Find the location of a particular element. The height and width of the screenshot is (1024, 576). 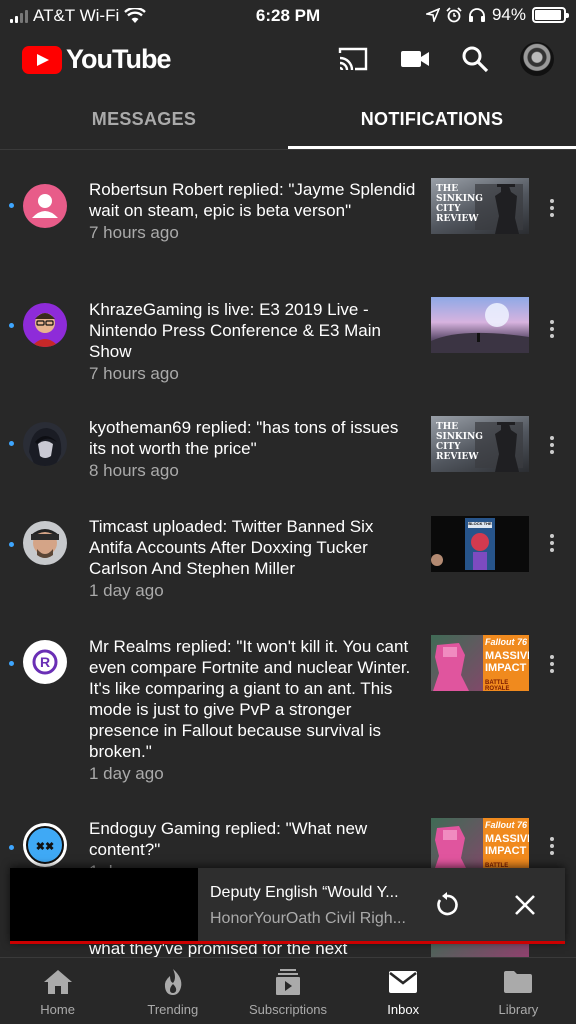

youtube-logo: YouTube is located at coordinates (96, 59).